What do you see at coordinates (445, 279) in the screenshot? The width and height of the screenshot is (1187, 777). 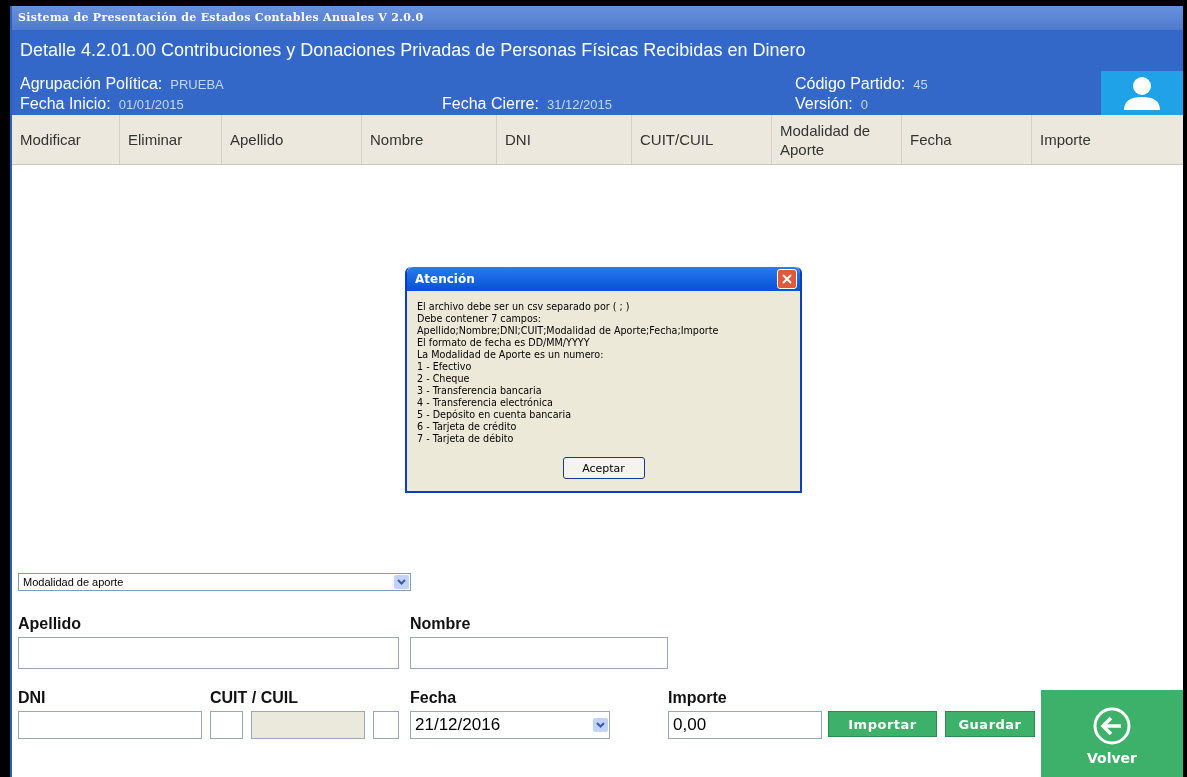 I see `dialog-title: Atención` at bounding box center [445, 279].